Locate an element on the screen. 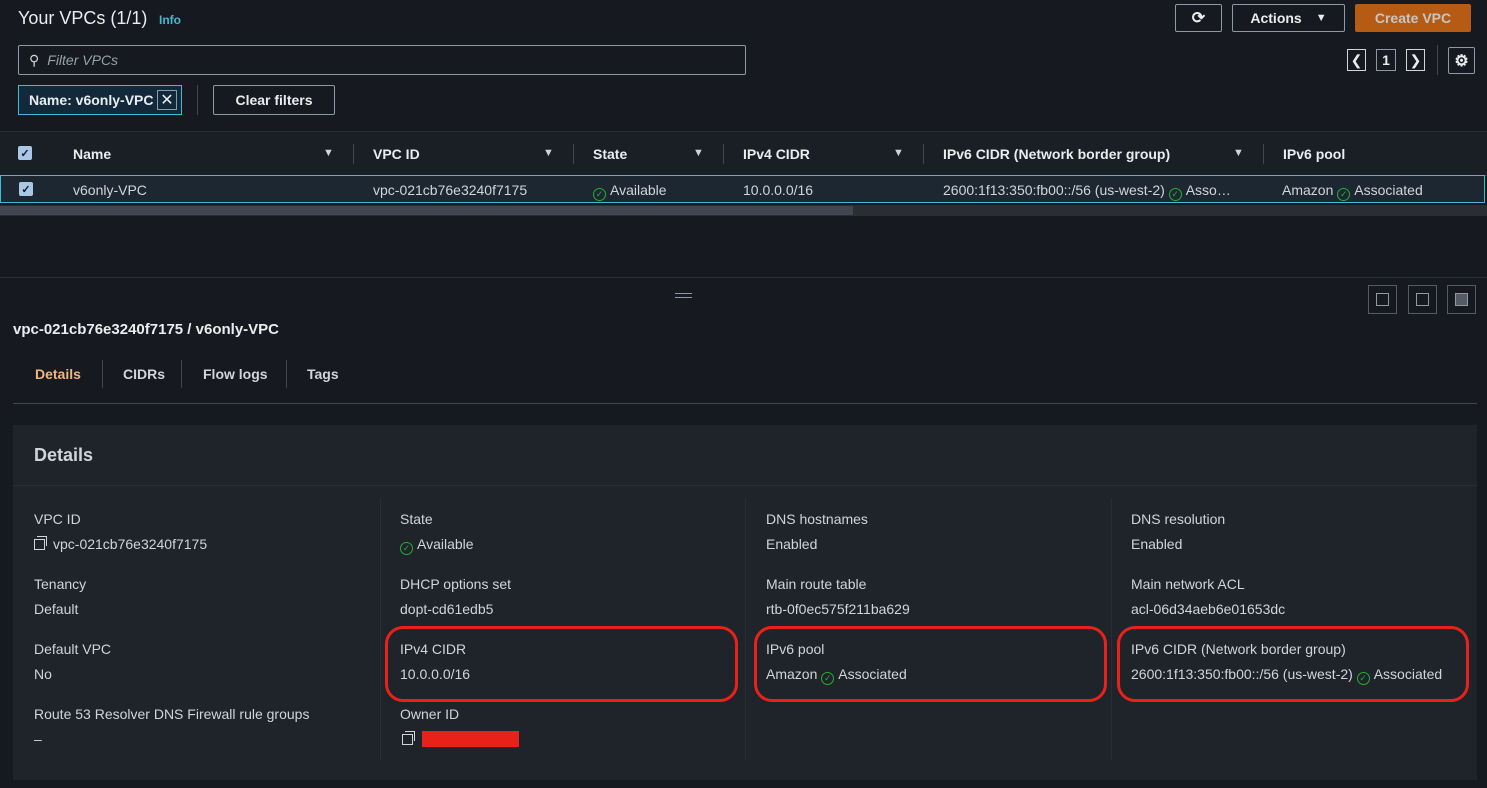 The image size is (1487, 788). main-acl-label: Main network ACL is located at coordinates (1188, 584).